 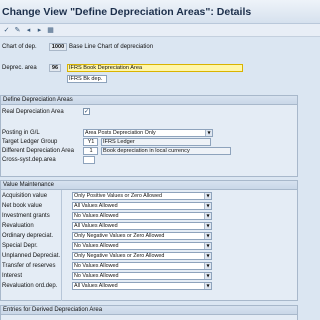 I want to click on entries-section: Entries for Derived Depreciation Area, so click(x=149, y=312).